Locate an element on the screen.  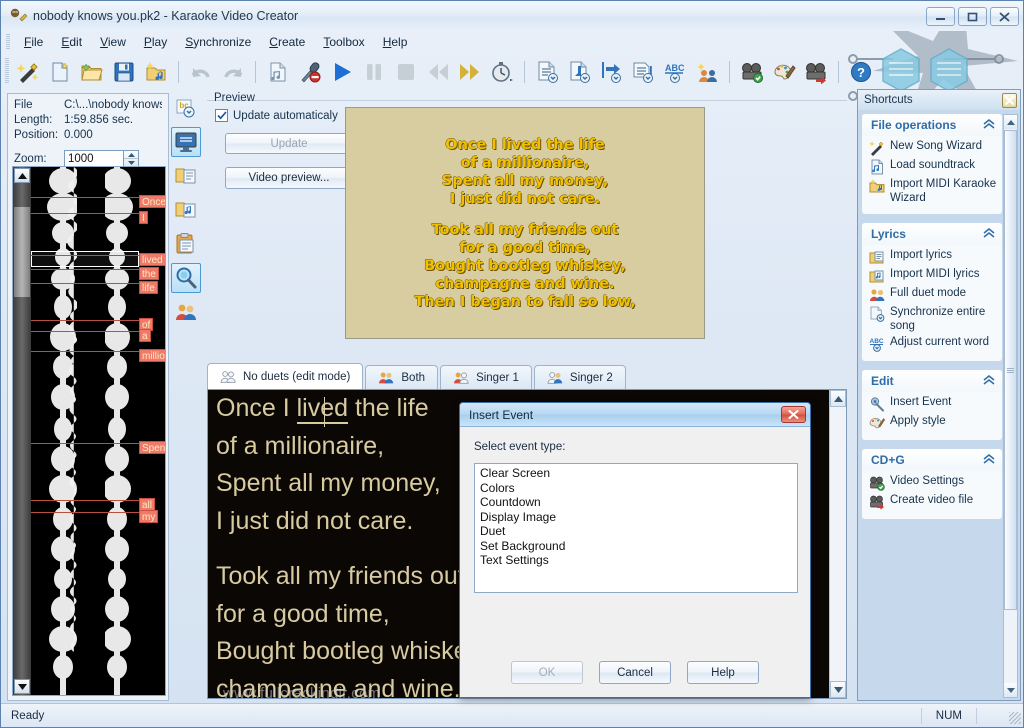
shortcut-item: Import lyrics is located at coordinates (933, 256).